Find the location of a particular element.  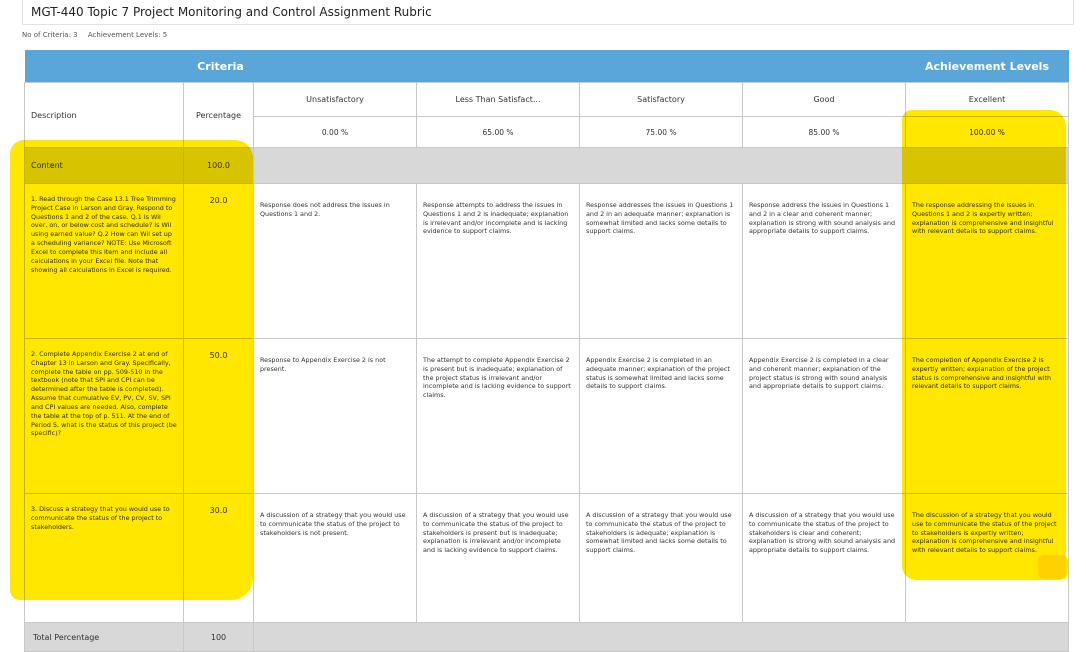

rubric-meta: No of Criteria: 3 Achievement Levels: 5 is located at coordinates (94, 35).